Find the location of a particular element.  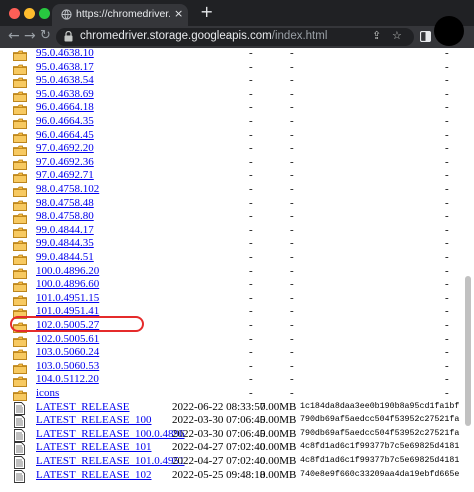

lock-icon is located at coordinates (68, 36).